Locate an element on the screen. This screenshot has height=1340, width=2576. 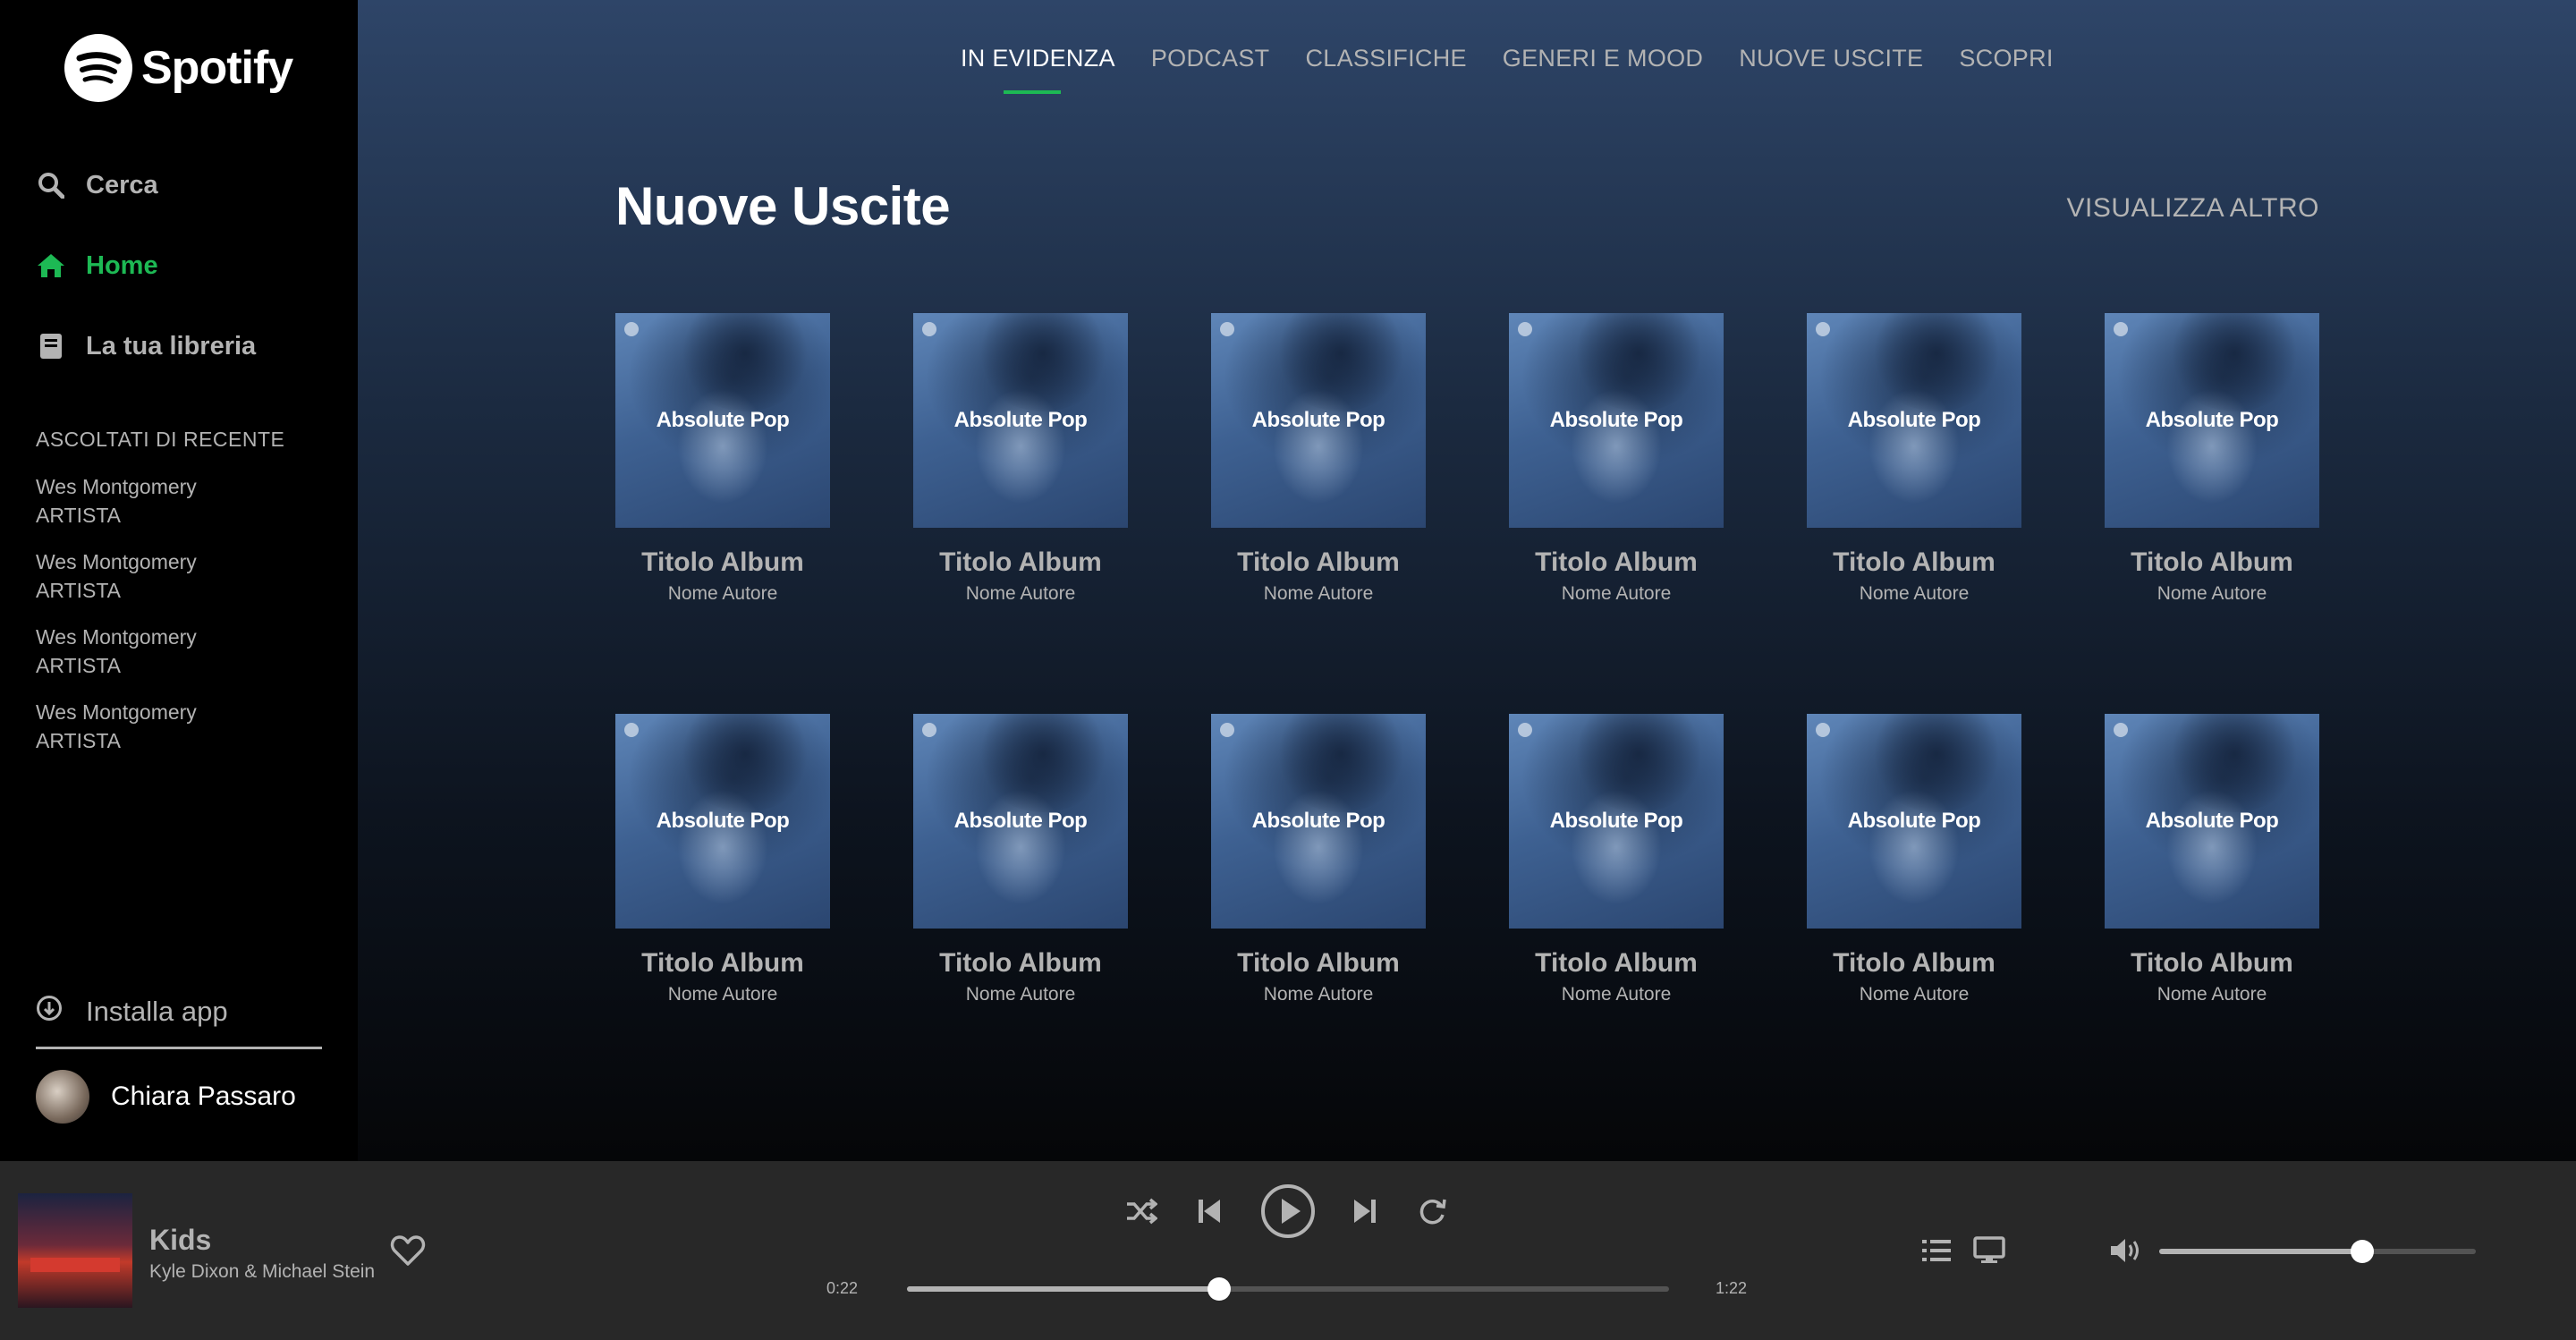
install-app-button: Installa app is located at coordinates (132, 1012).